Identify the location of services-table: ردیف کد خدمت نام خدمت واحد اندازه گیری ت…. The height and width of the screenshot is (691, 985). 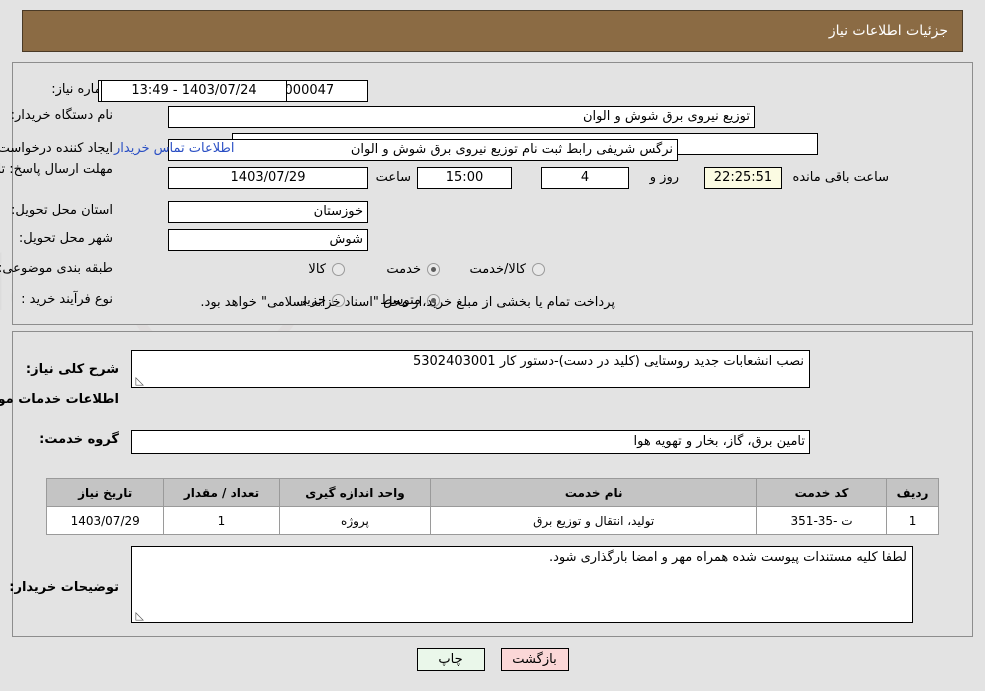
(492, 506).